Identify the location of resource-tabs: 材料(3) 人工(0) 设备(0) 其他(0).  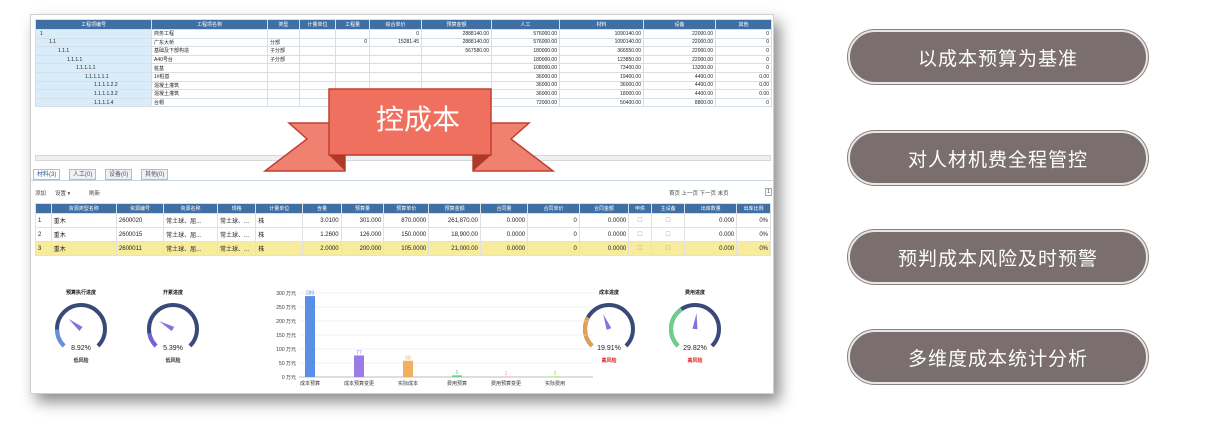
(402, 174).